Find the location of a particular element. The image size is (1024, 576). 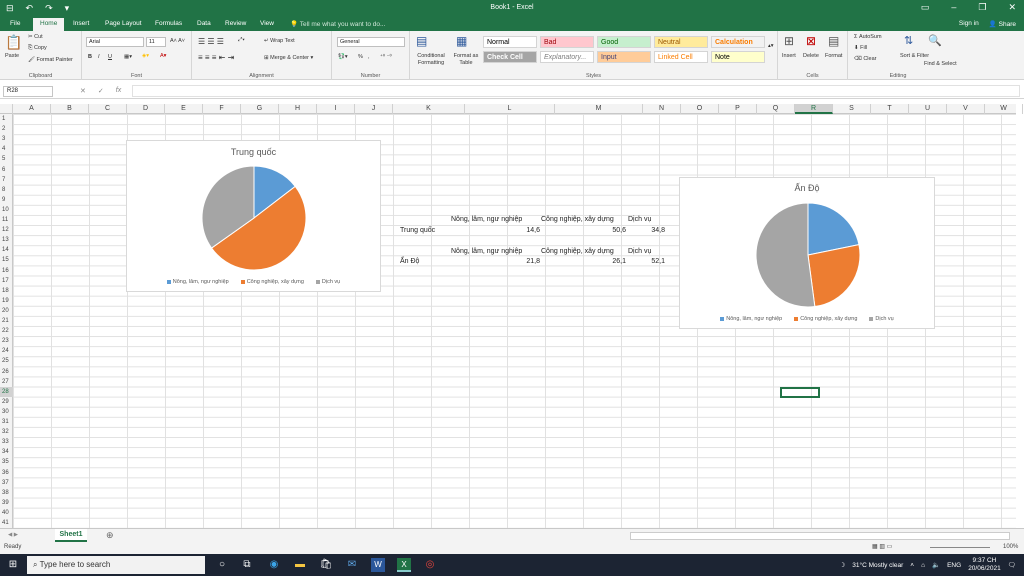

column-header-d: D is located at coordinates (146, 109).